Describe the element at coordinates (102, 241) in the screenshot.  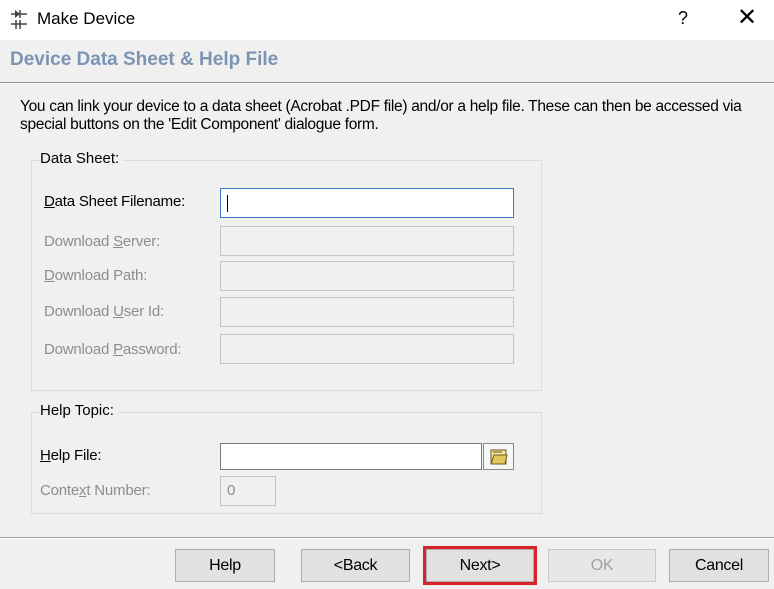
I see `download-server-label: Download Server:` at that location.